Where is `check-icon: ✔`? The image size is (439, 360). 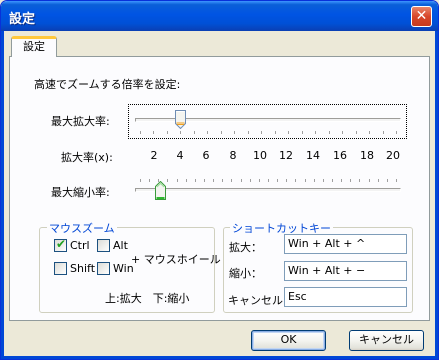 check-icon: ✔ is located at coordinates (61, 244).